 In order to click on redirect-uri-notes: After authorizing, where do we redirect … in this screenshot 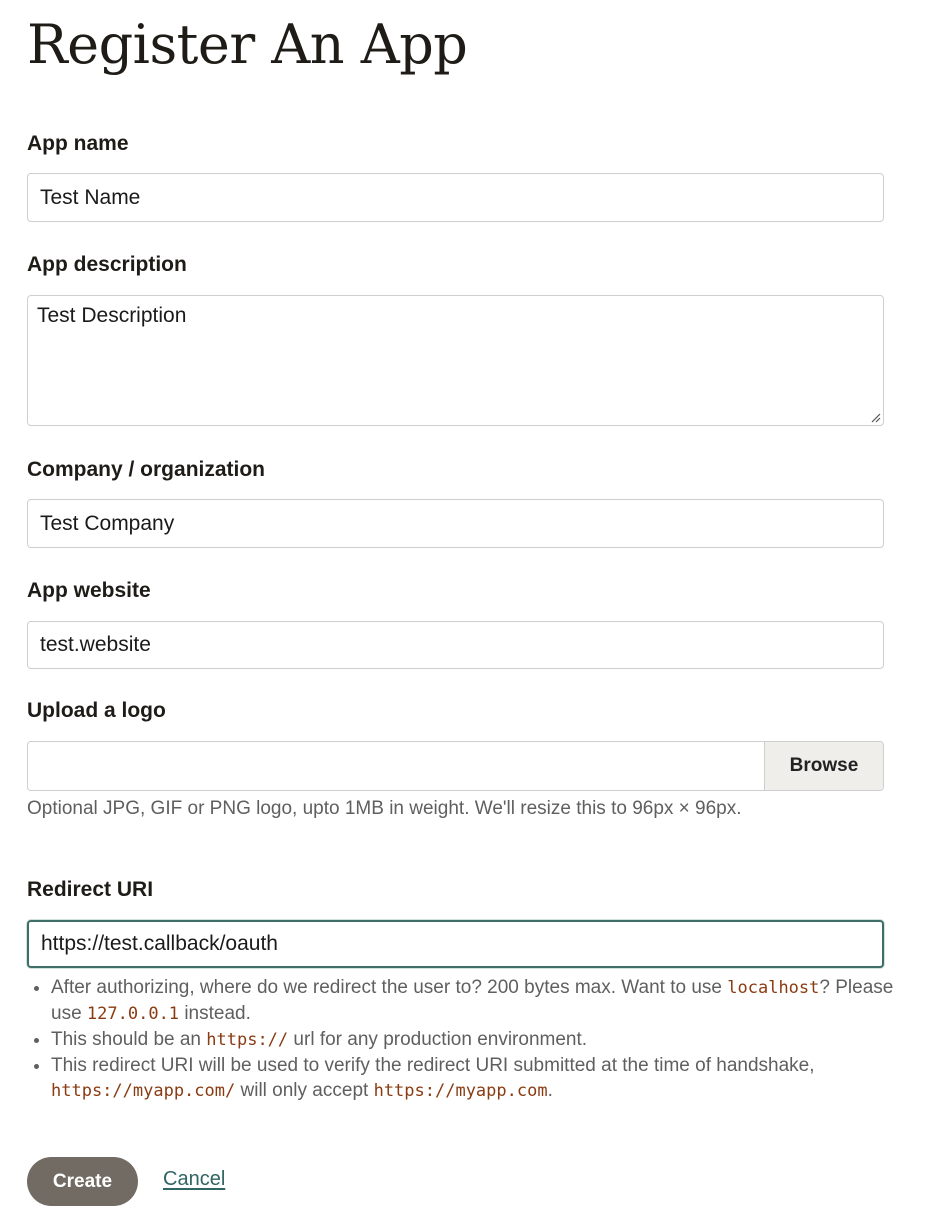, I will do `click(462, 1039)`.